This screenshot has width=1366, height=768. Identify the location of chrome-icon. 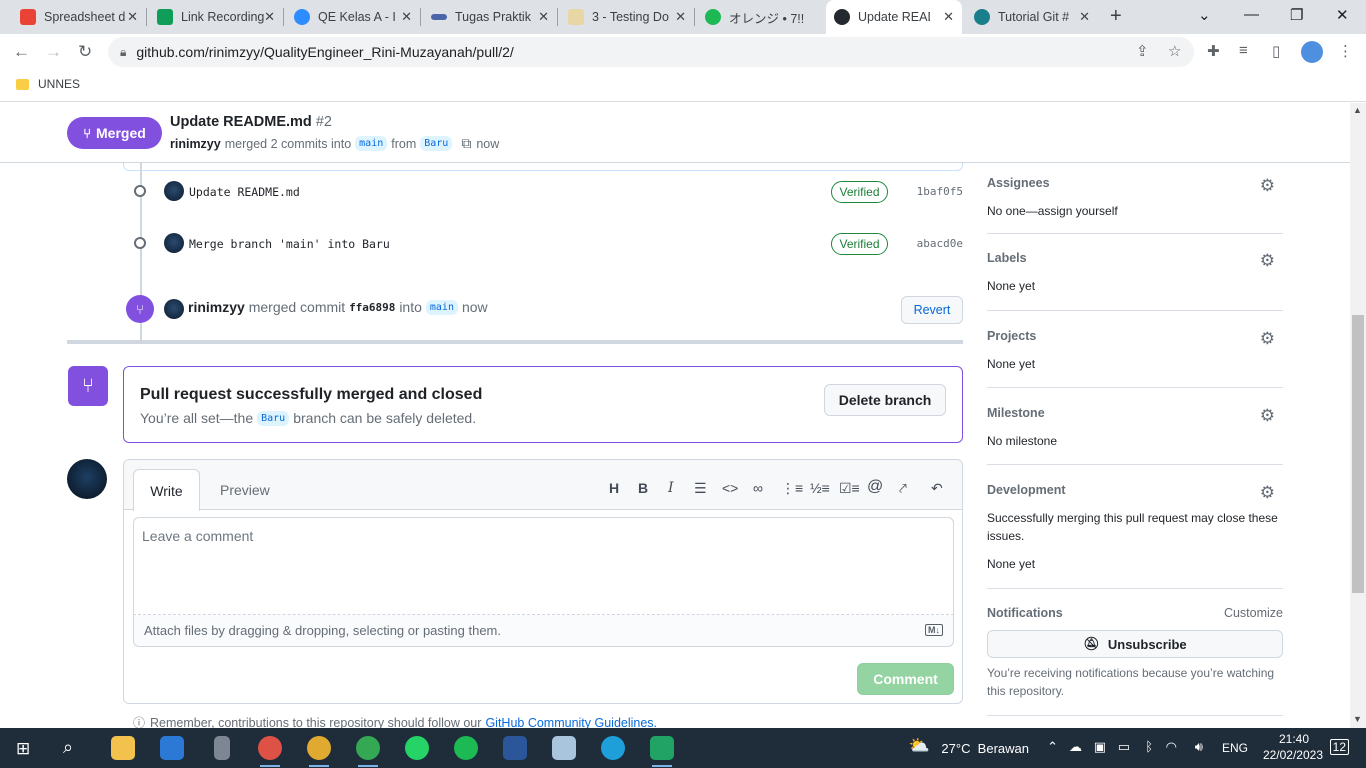
(270, 751).